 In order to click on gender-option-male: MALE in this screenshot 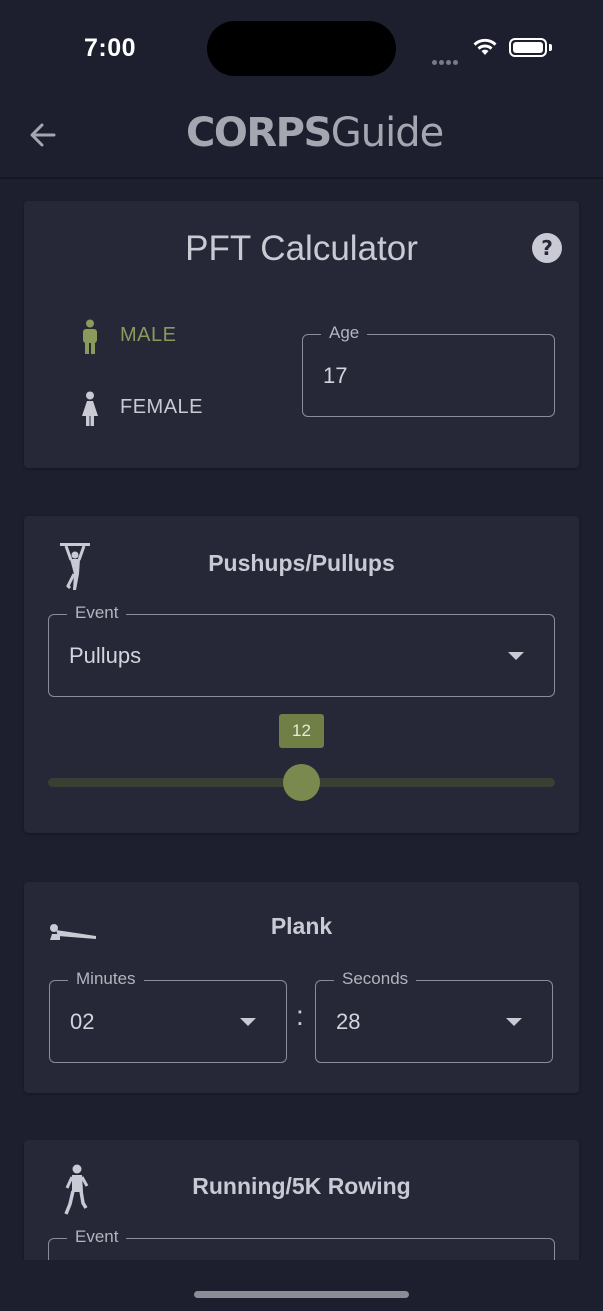, I will do `click(170, 337)`.